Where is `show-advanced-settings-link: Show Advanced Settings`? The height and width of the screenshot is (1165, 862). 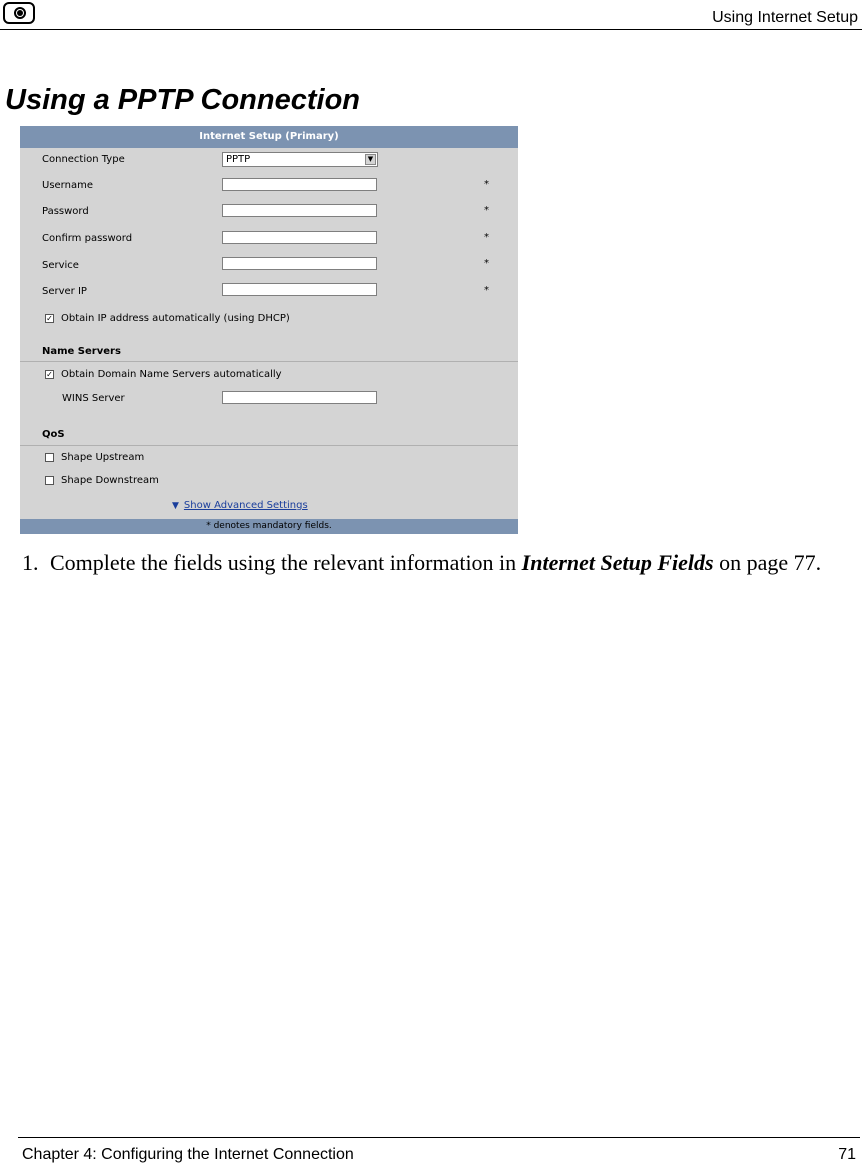
show-advanced-settings-link: Show Advanced Settings is located at coordinates (246, 505).